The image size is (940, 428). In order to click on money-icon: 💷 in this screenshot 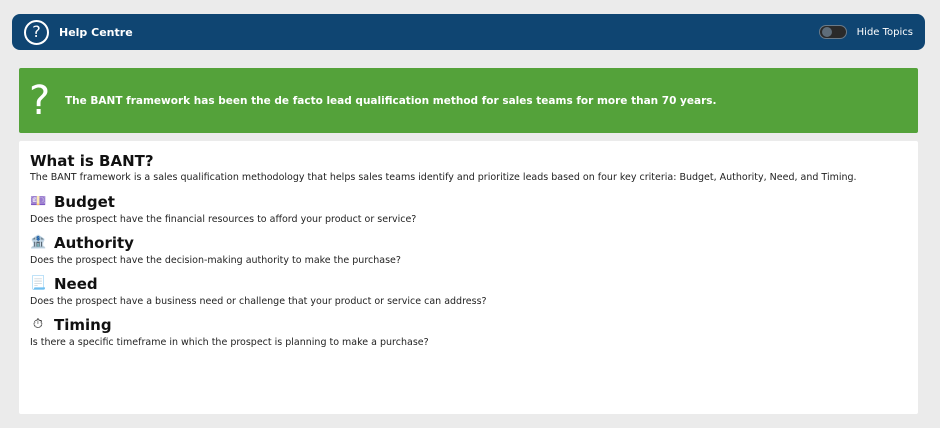, I will do `click(38, 201)`.